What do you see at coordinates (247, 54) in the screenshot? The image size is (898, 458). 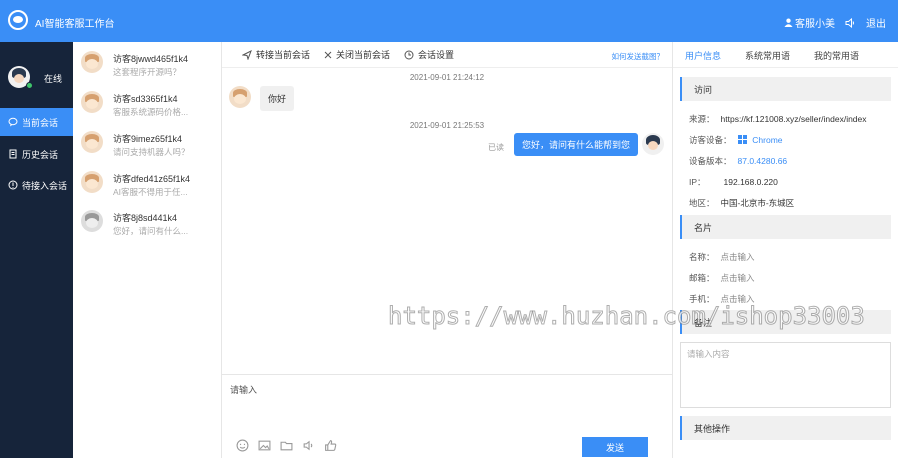 I see `send-arrow-icon` at bounding box center [247, 54].